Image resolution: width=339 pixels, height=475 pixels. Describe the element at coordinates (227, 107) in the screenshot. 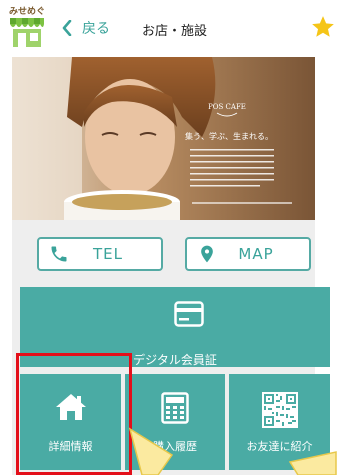

I see `hero-brand: POS CAFE` at that location.